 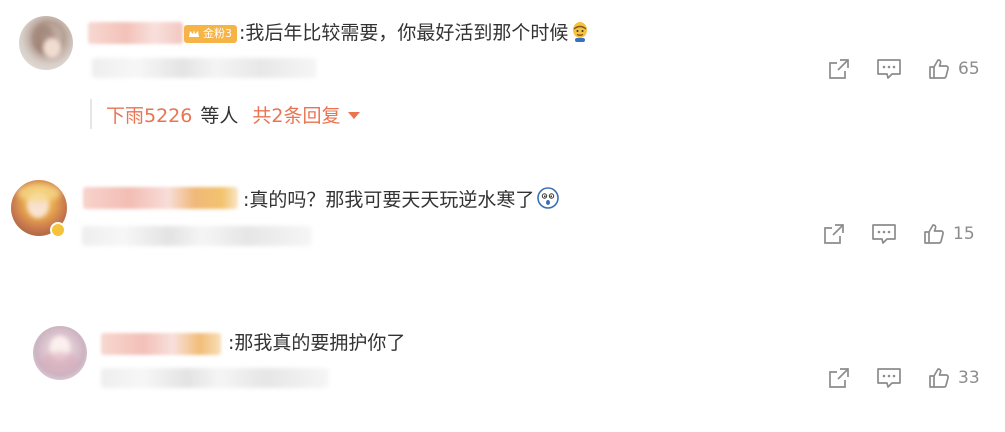 I want to click on reply-count-label: 共2条回复, so click(x=296, y=115).